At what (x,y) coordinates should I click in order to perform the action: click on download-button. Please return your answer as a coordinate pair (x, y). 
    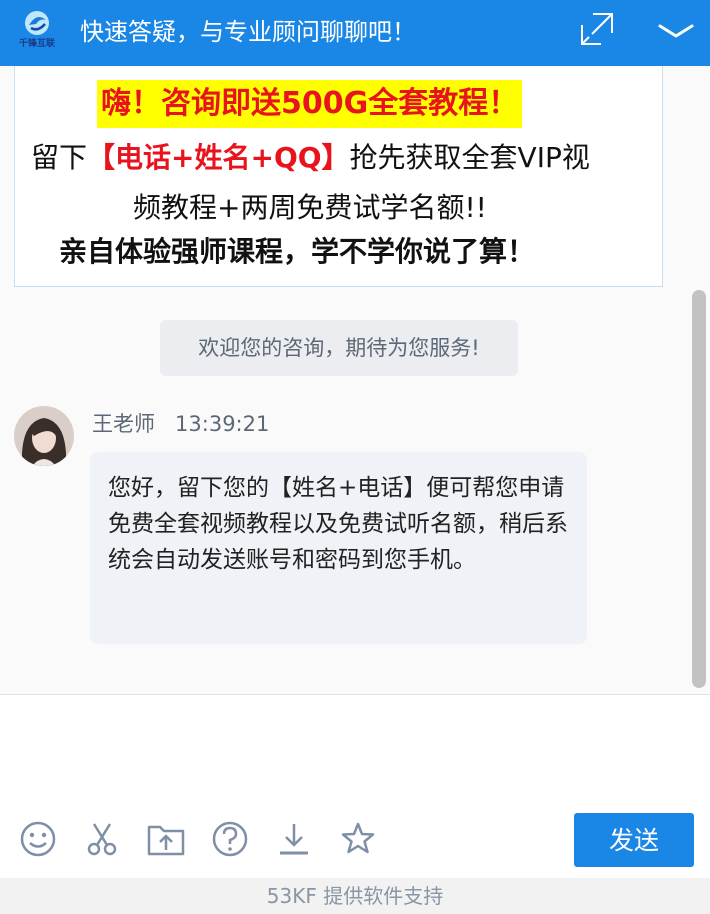
    Looking at the image, I should click on (294, 839).